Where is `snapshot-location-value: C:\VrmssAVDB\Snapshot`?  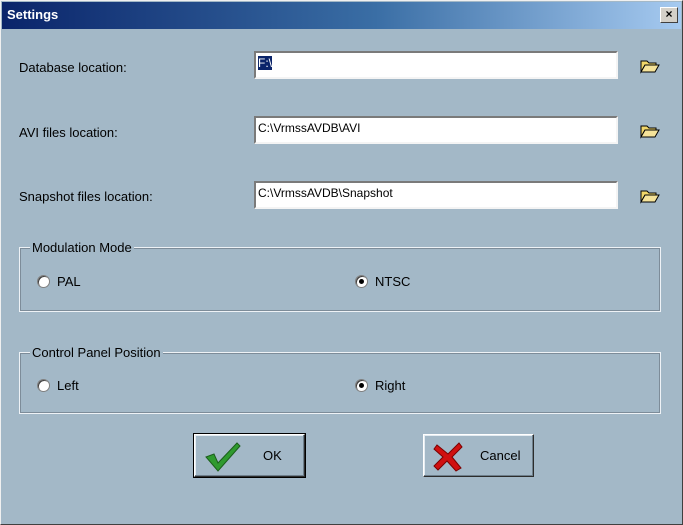 snapshot-location-value: C:\VrmssAVDB\Snapshot is located at coordinates (325, 193).